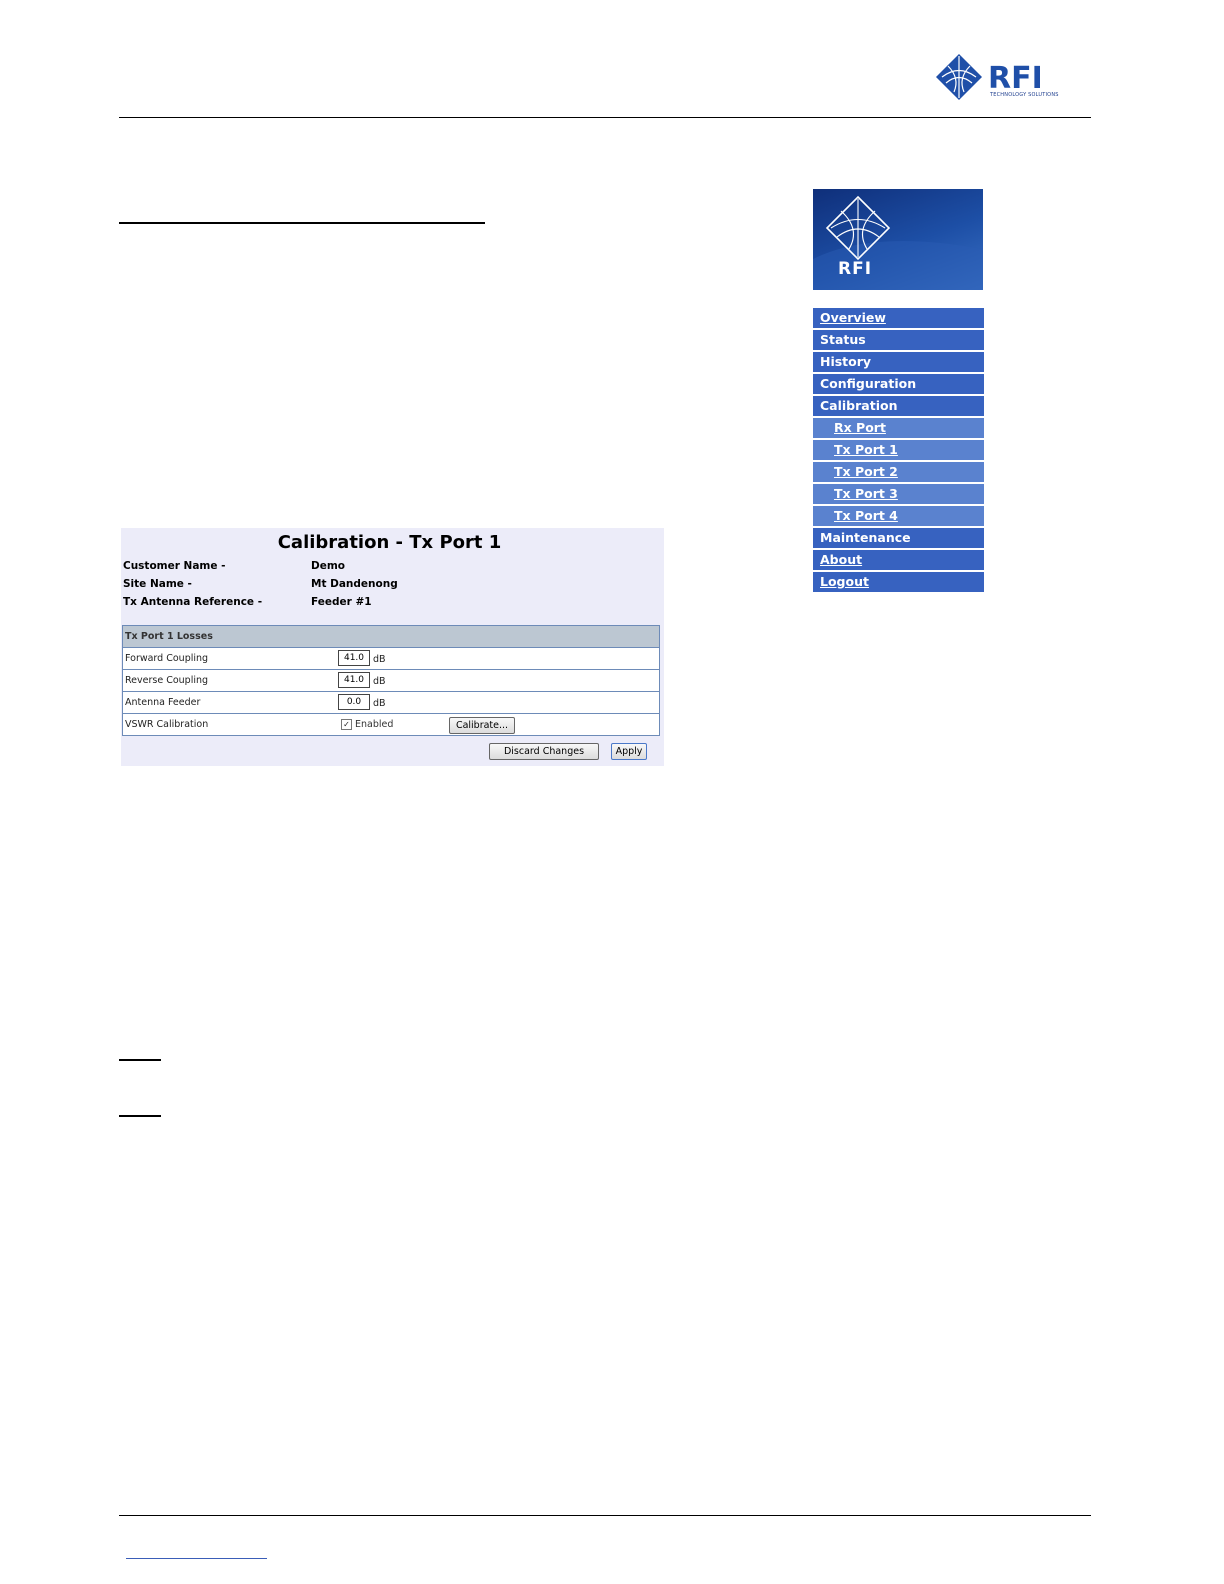 Image resolution: width=1224 pixels, height=1584 pixels. What do you see at coordinates (898, 239) in the screenshot?
I see `sidebar-rfi-logo: RFI` at bounding box center [898, 239].